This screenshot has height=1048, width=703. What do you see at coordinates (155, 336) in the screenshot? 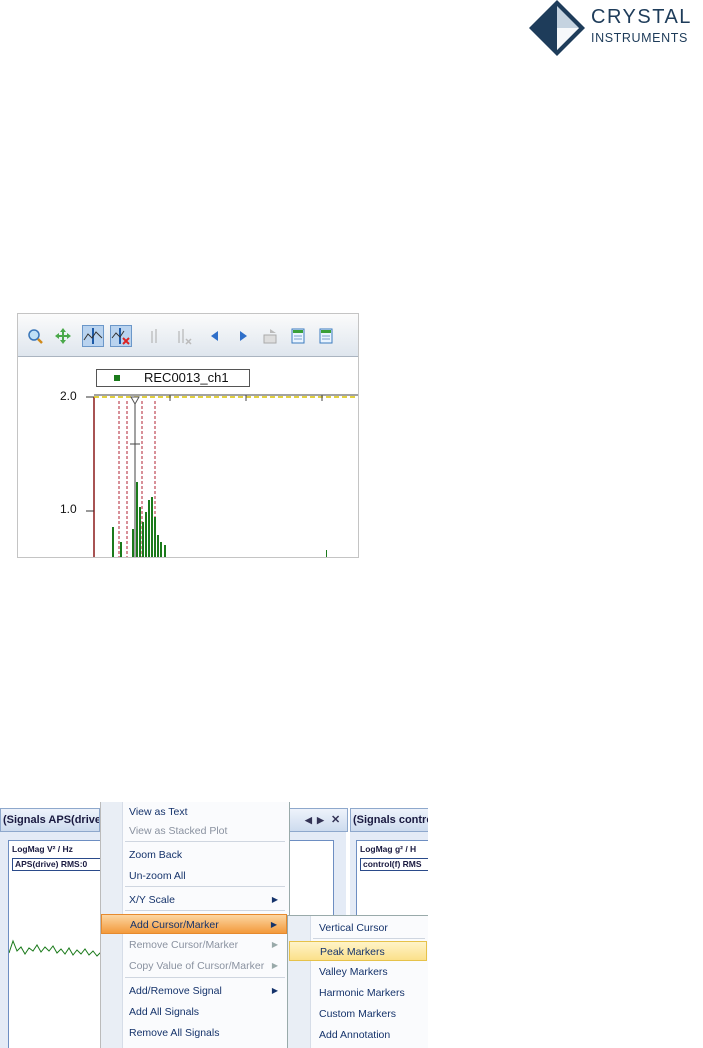
I see `peak-icon` at bounding box center [155, 336].